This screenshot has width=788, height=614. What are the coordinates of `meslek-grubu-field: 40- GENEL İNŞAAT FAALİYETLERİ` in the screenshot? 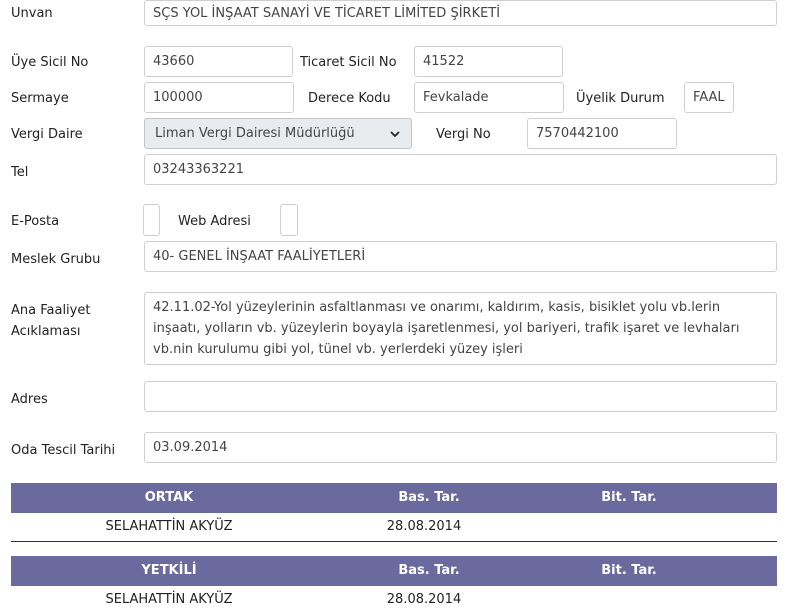 It's located at (460, 256).